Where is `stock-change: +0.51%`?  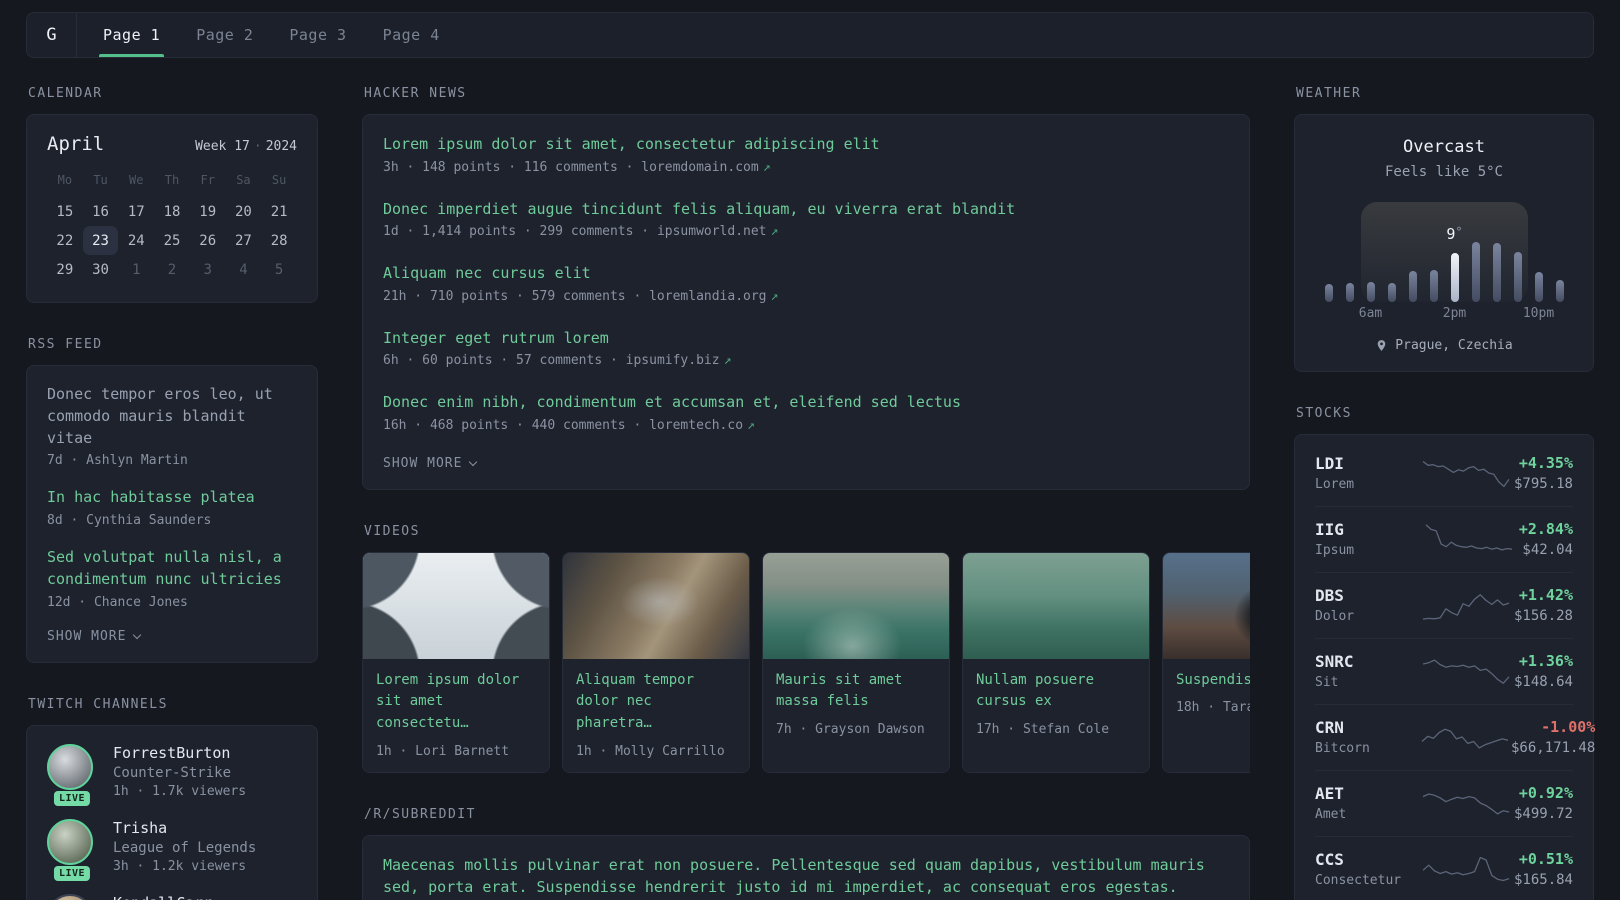 stock-change: +0.51% is located at coordinates (1545, 859).